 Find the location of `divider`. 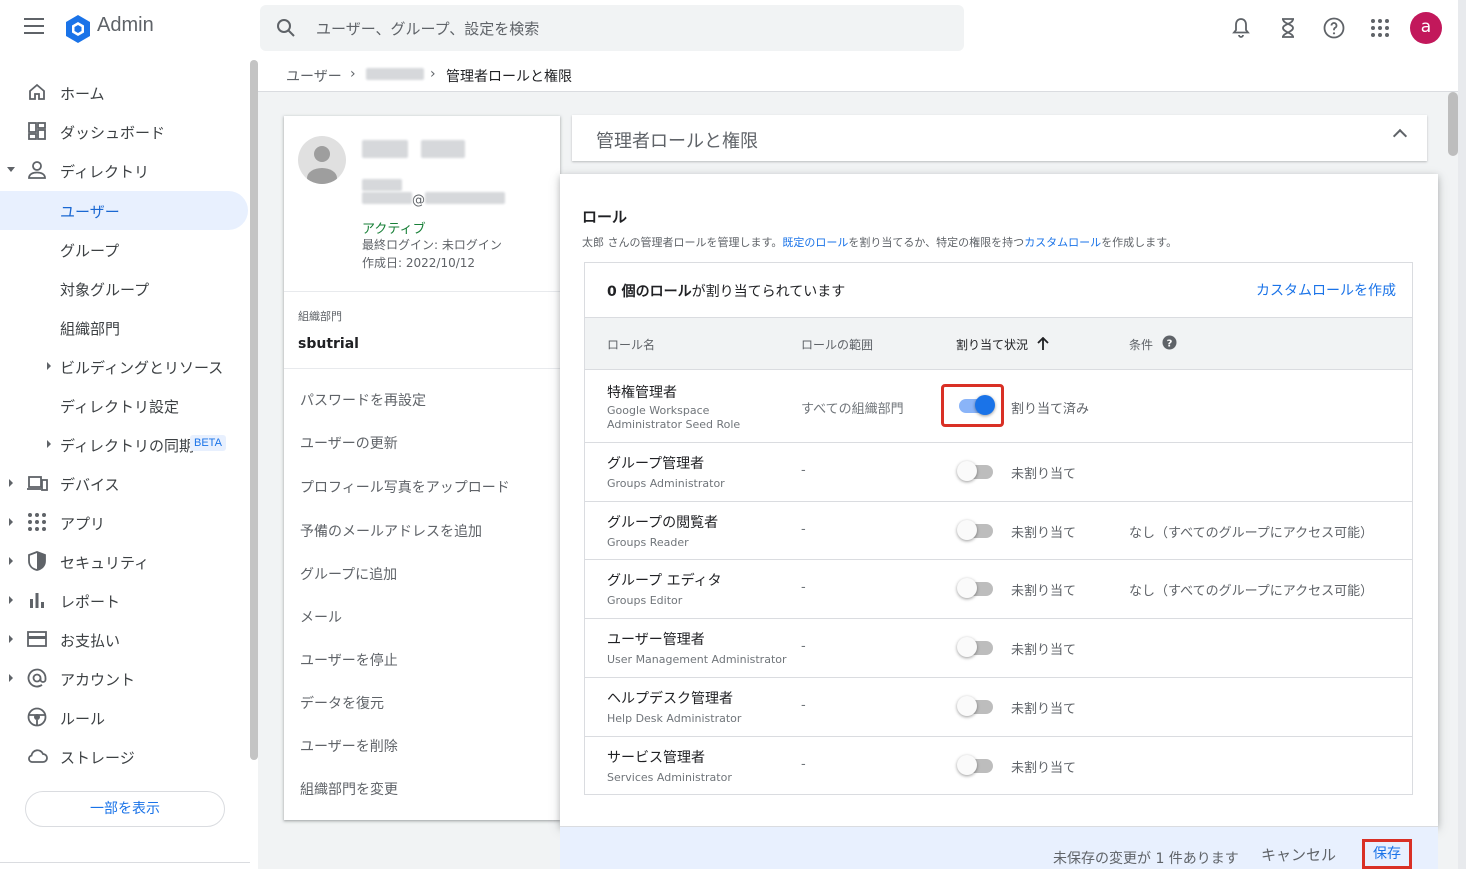

divider is located at coordinates (422, 291).